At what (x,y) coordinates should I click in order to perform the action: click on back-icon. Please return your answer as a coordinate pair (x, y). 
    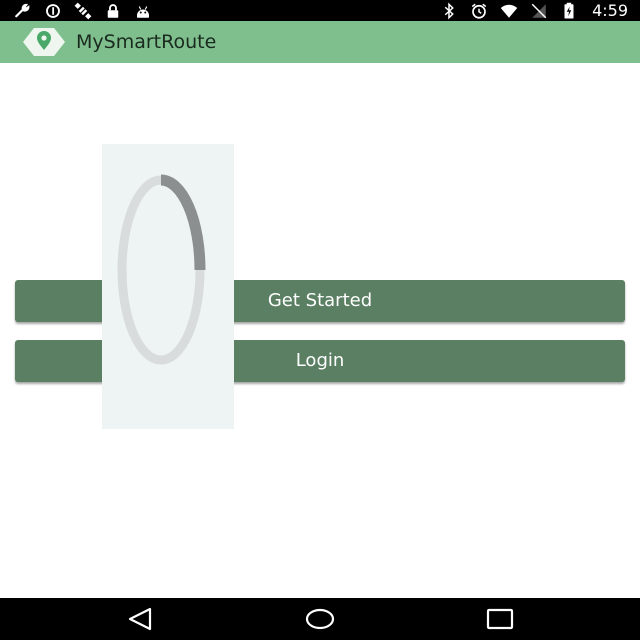
    Looking at the image, I should click on (140, 619).